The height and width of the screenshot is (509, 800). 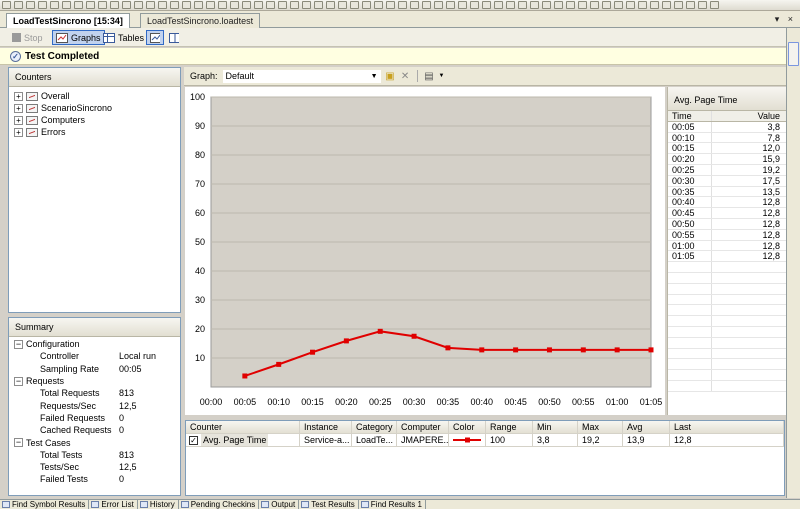 I want to click on tab-loadtest-file: LoadTestSincrono.loadtest, so click(x=200, y=20).